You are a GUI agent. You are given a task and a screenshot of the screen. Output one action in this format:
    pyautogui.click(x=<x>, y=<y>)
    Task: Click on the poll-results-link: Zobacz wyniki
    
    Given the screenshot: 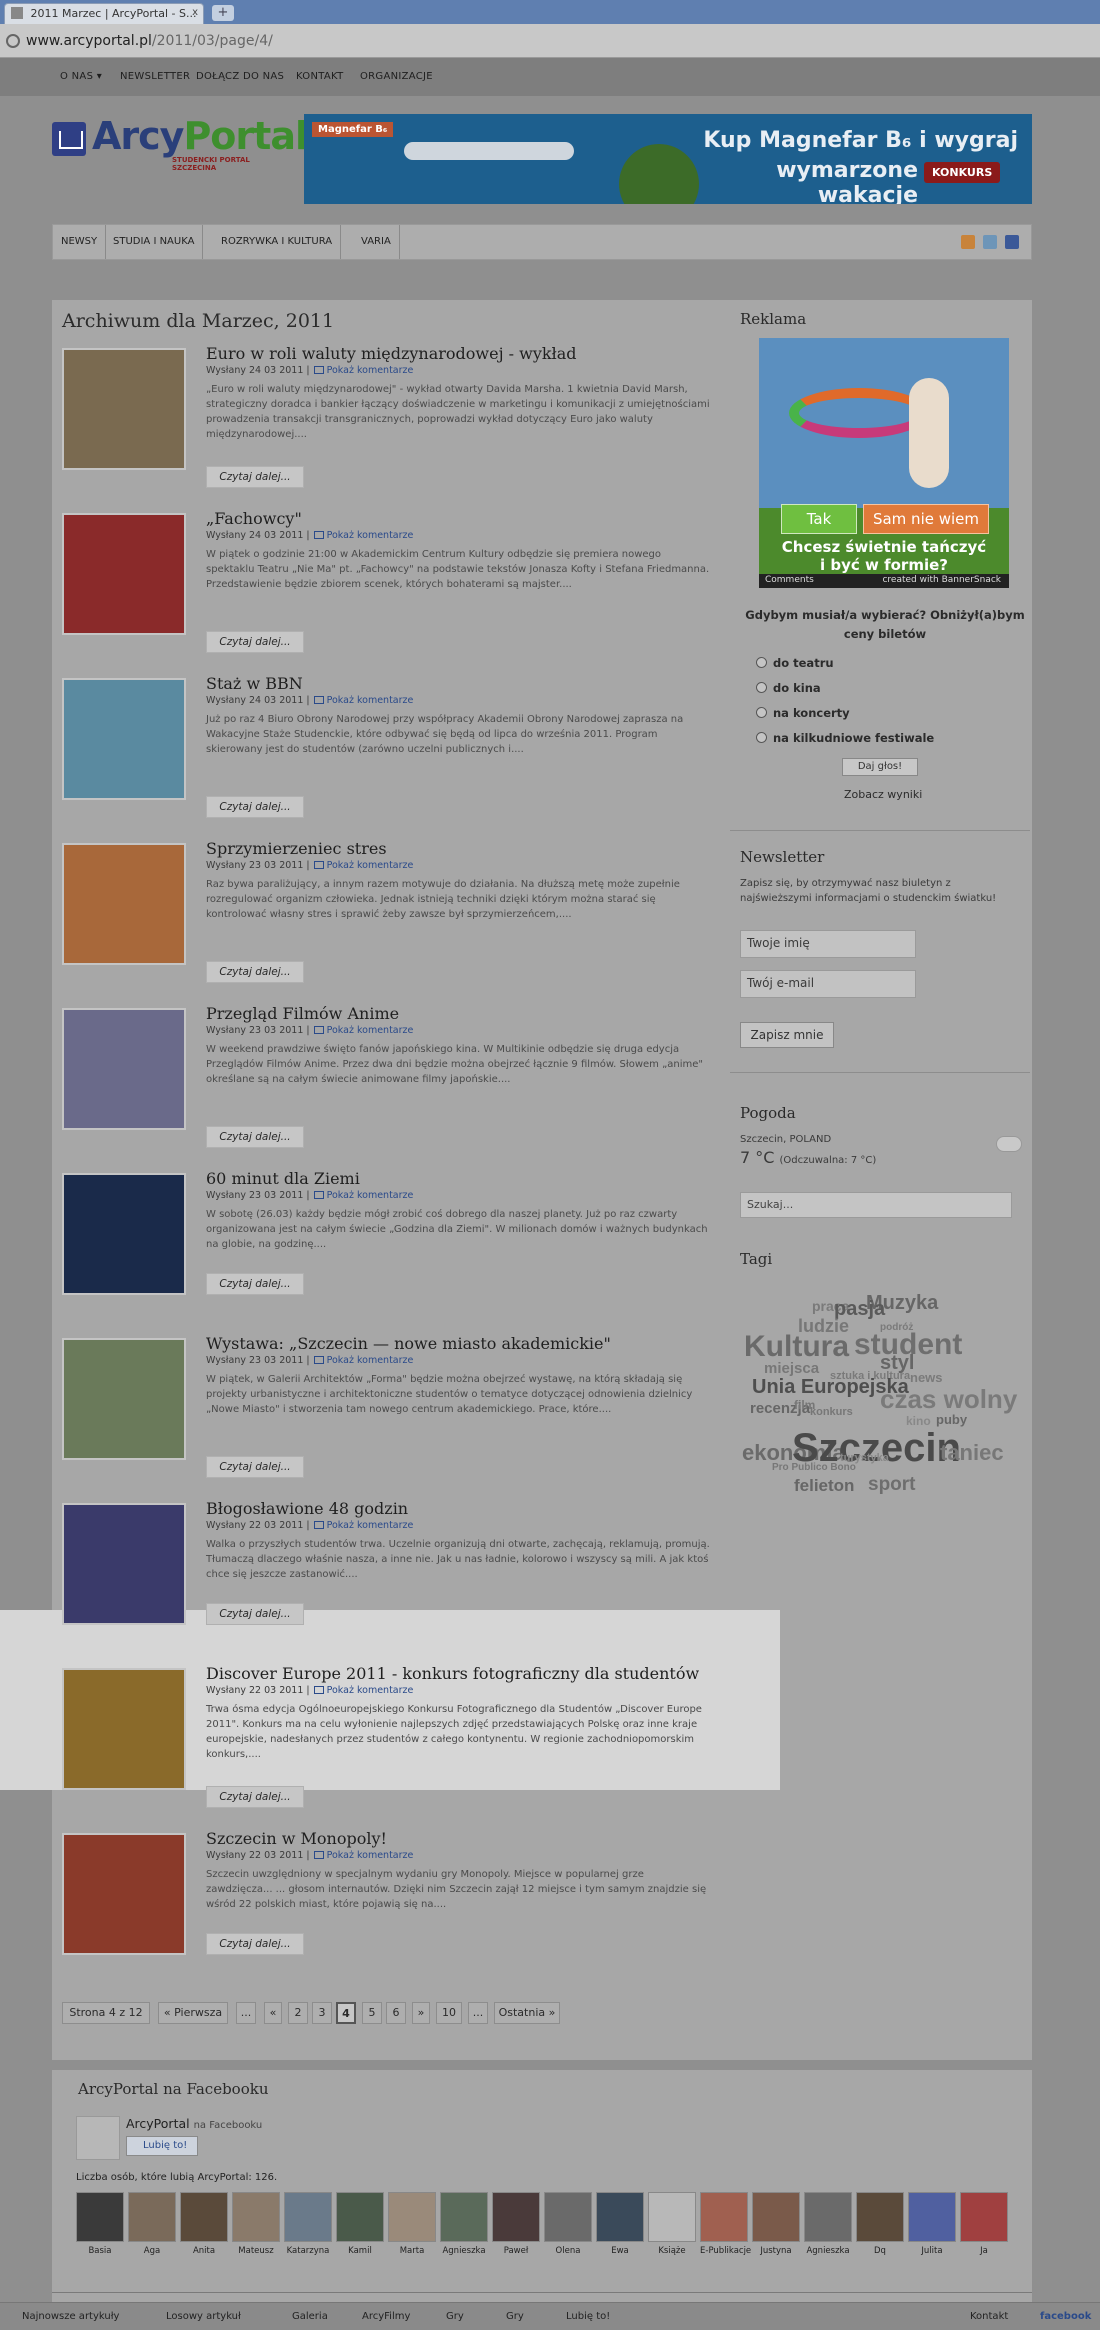 What is the action you would take?
    pyautogui.click(x=883, y=794)
    